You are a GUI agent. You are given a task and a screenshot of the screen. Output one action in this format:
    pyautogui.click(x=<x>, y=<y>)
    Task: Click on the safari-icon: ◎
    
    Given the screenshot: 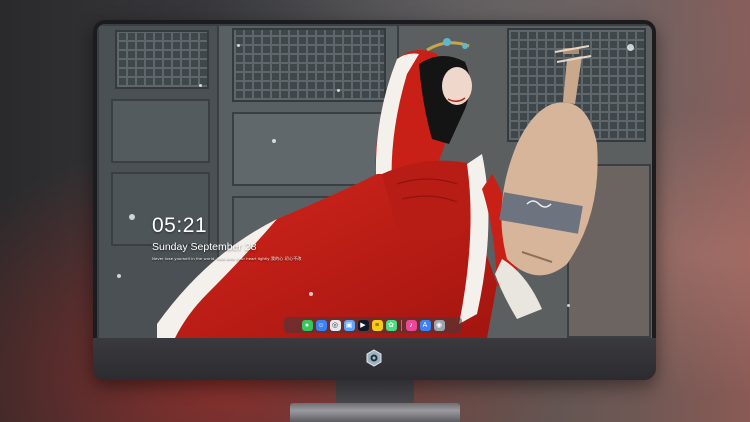 What is the action you would take?
    pyautogui.click(x=335, y=325)
    